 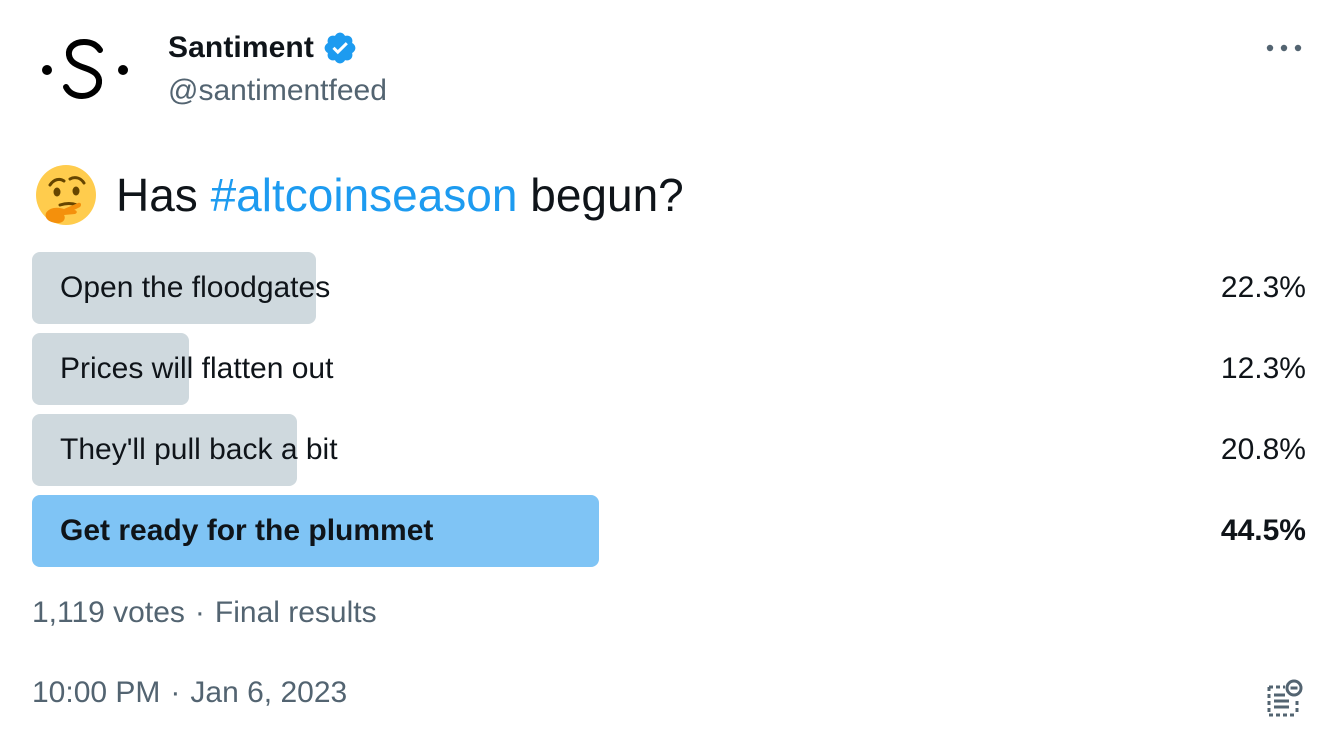 I want to click on poll-option-percent: 20.8%, so click(x=1263, y=449).